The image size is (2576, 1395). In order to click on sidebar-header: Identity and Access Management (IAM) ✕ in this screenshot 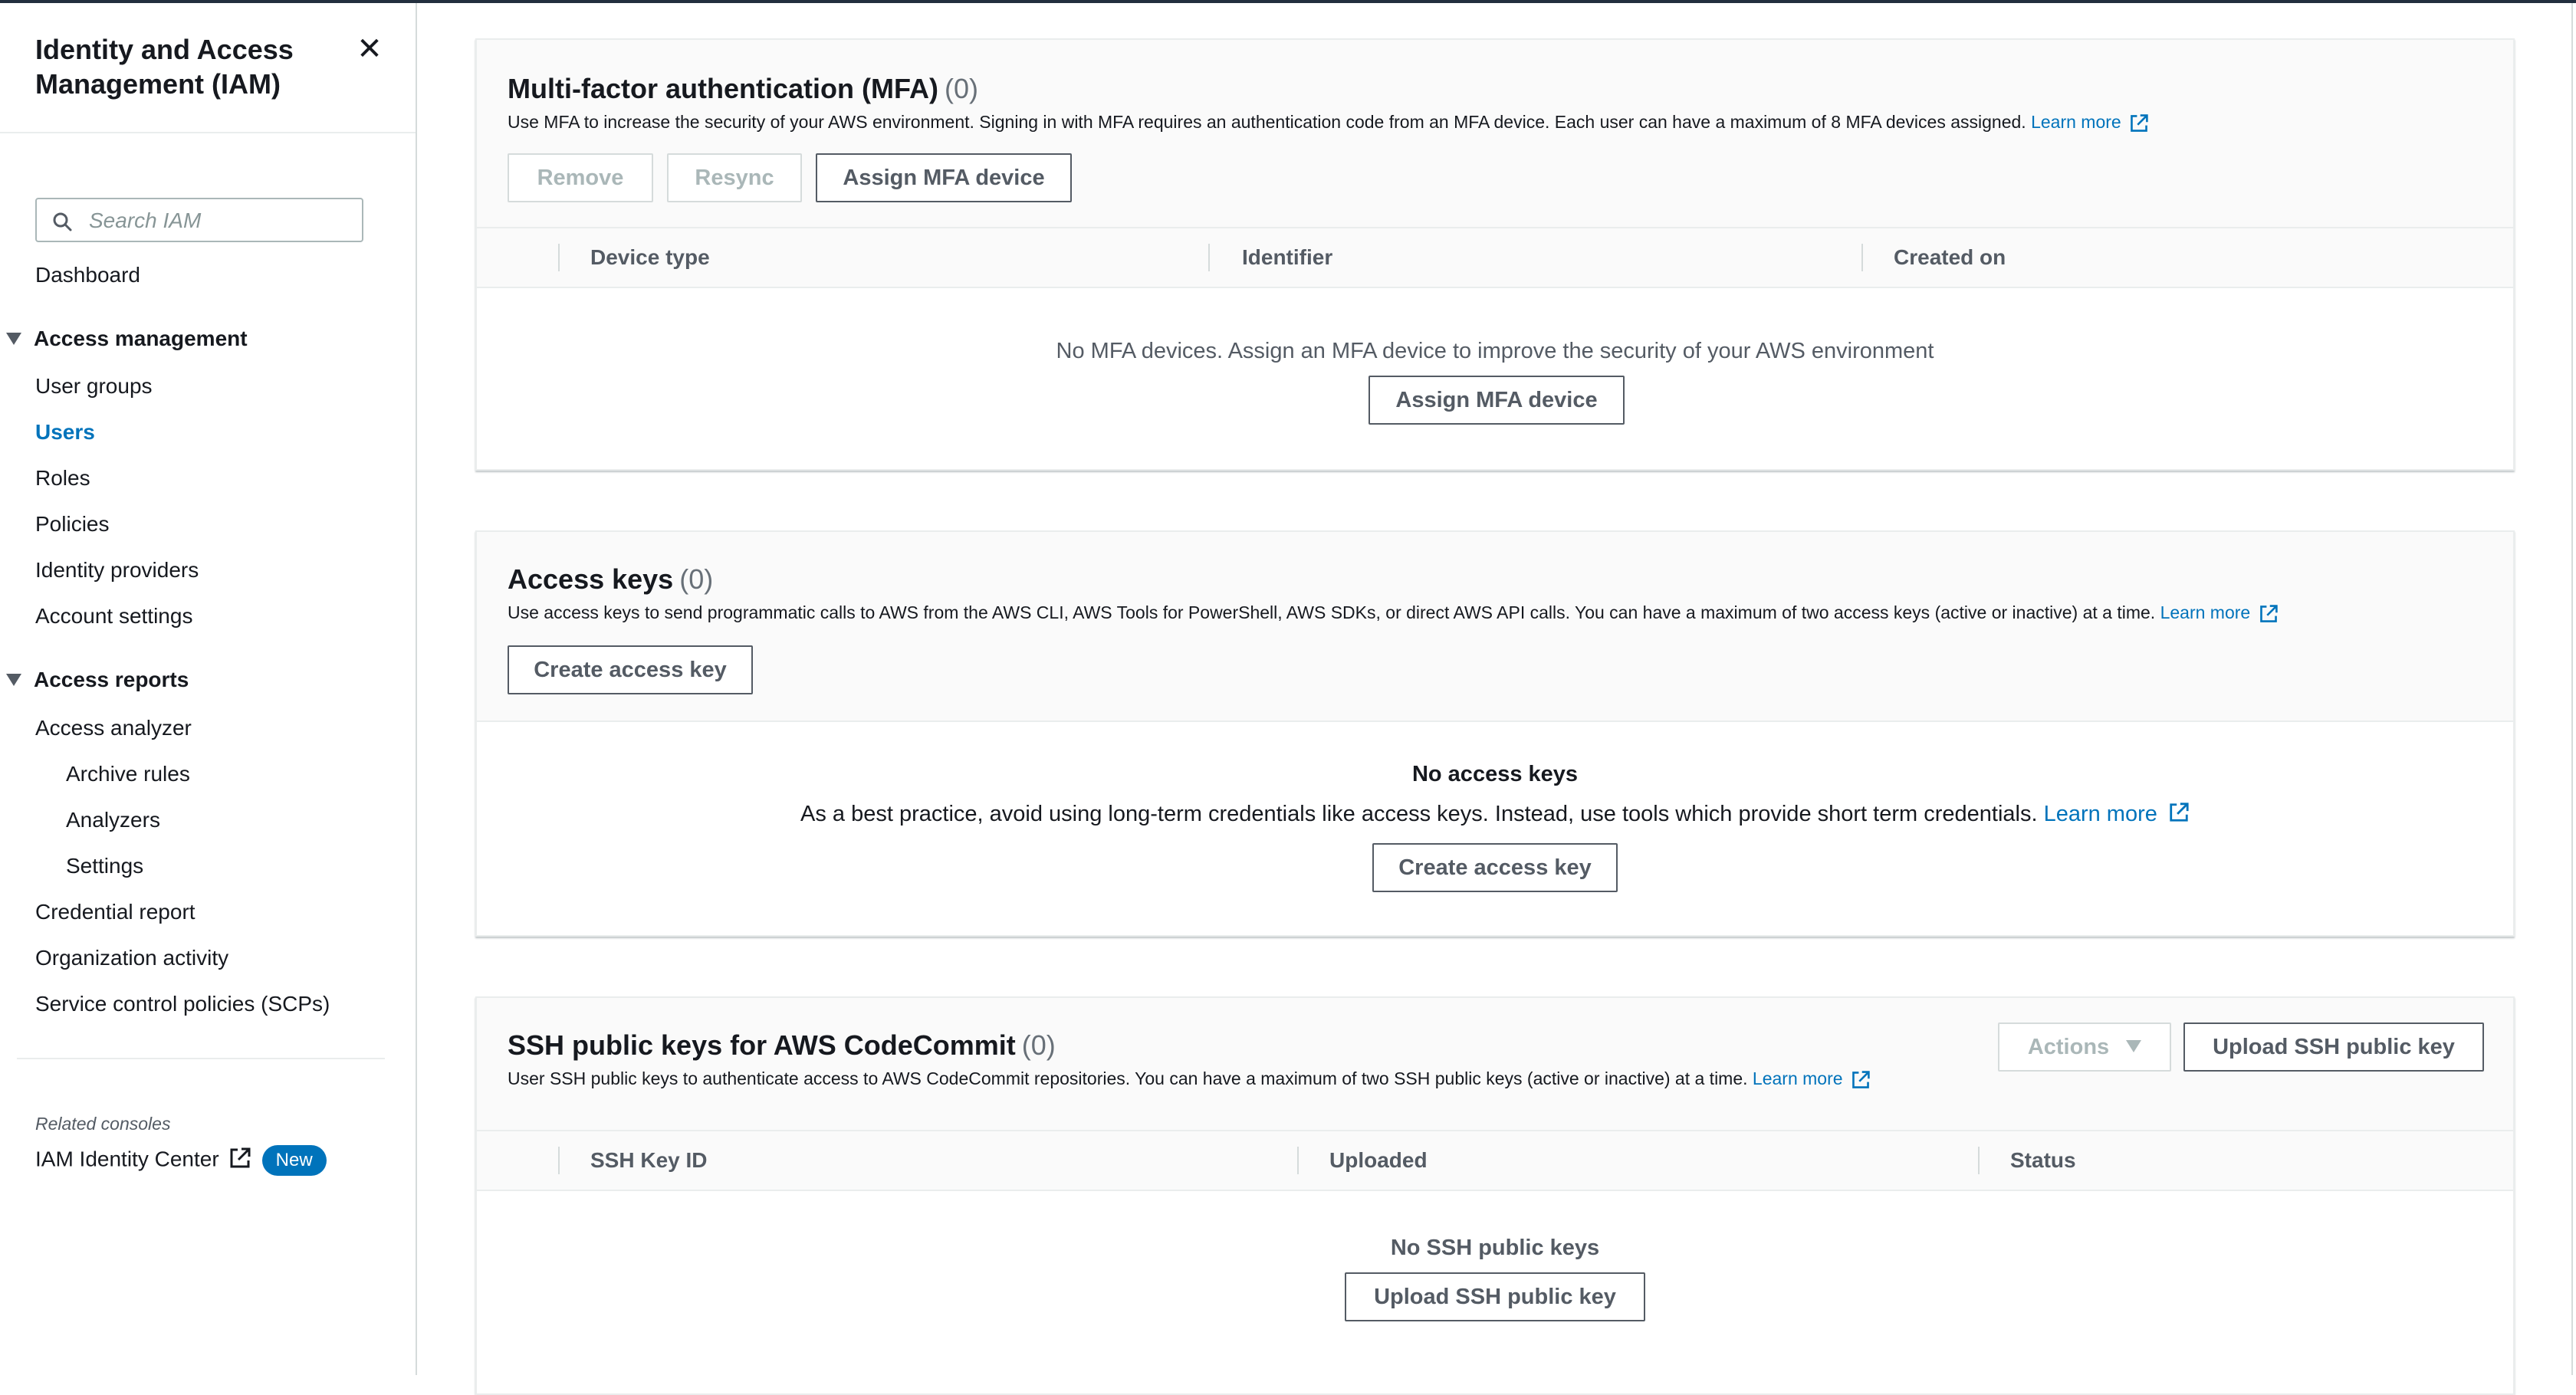, I will do `click(208, 68)`.